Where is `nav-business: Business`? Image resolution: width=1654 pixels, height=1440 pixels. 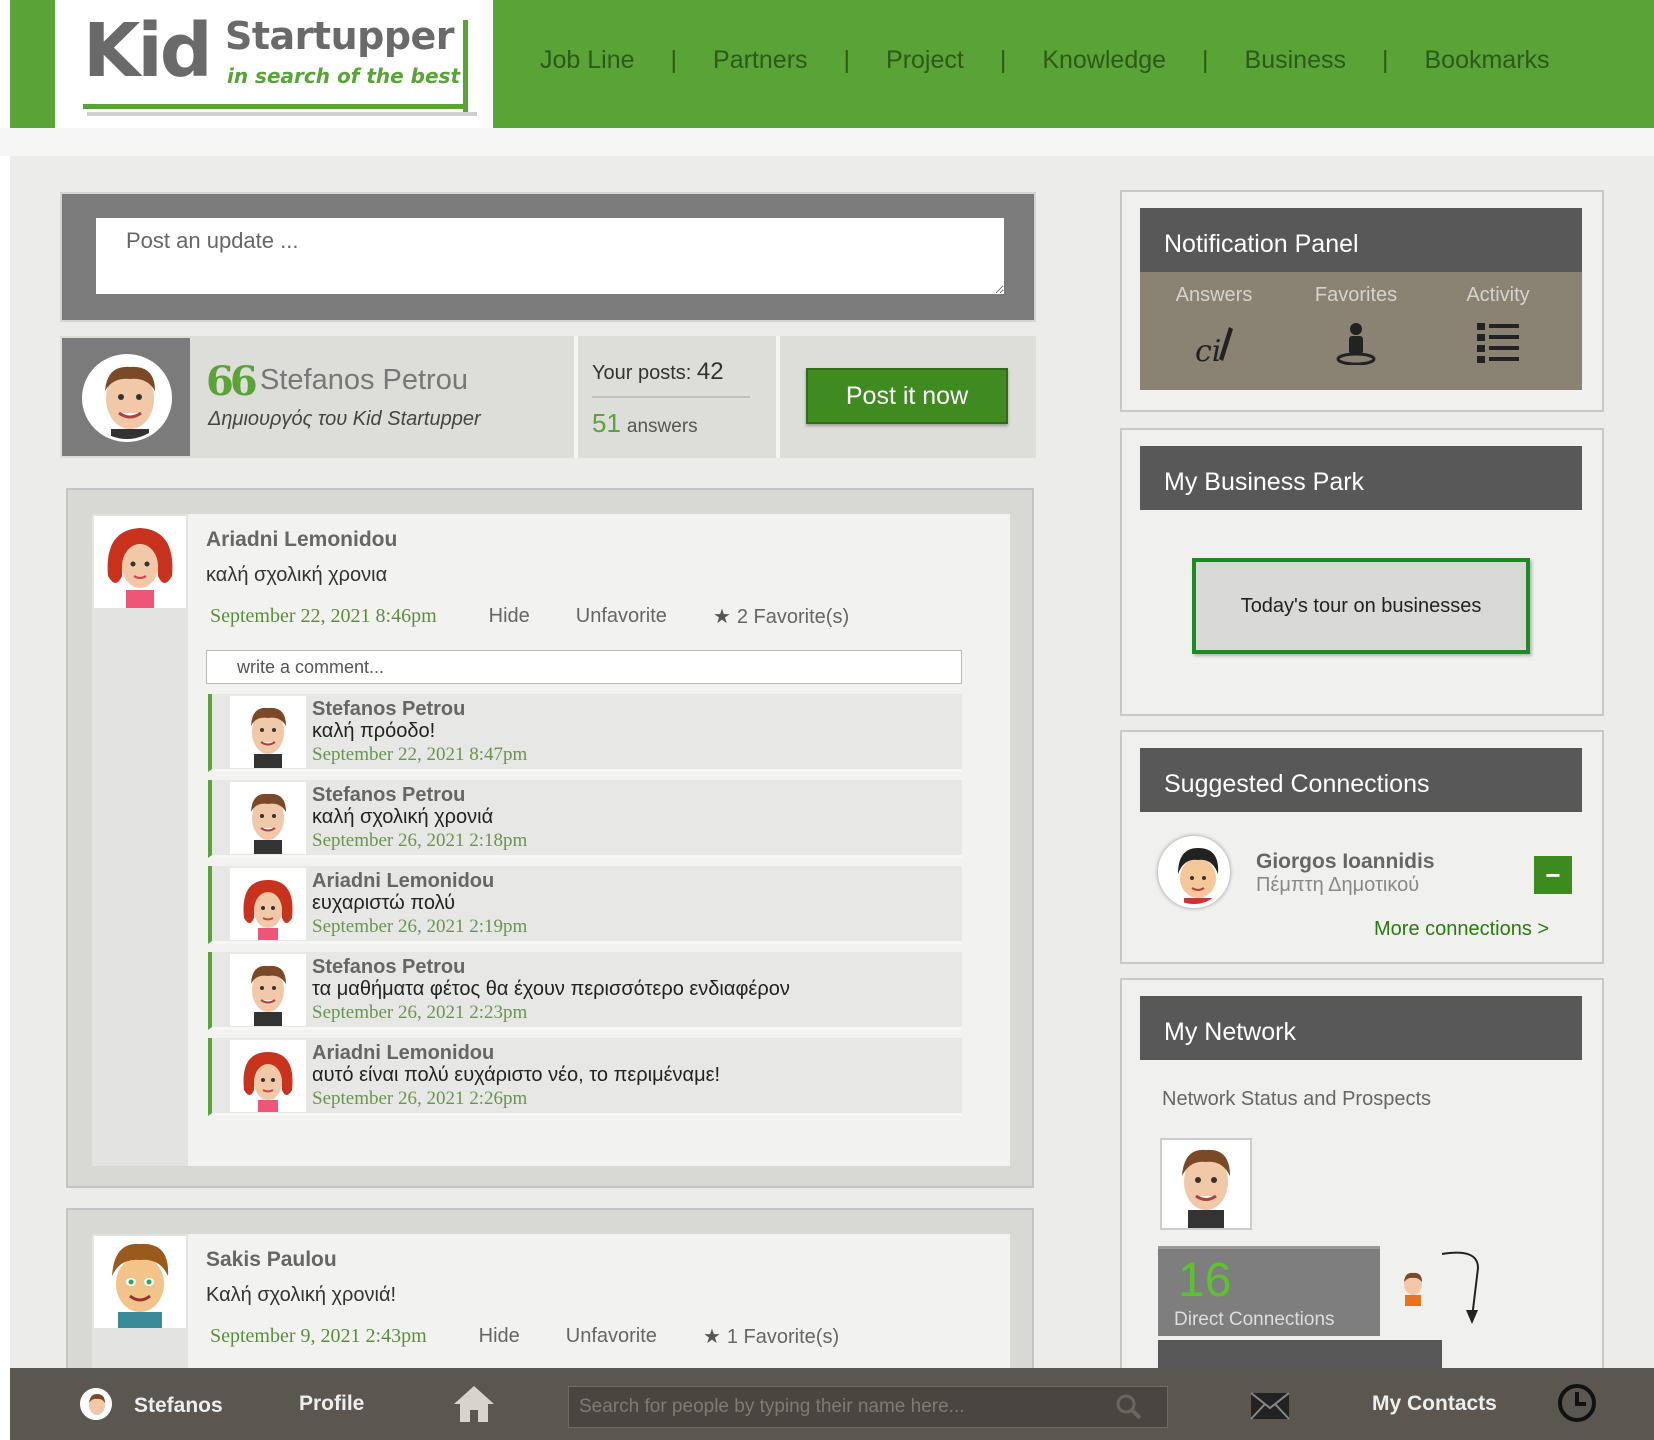 nav-business: Business is located at coordinates (1295, 60).